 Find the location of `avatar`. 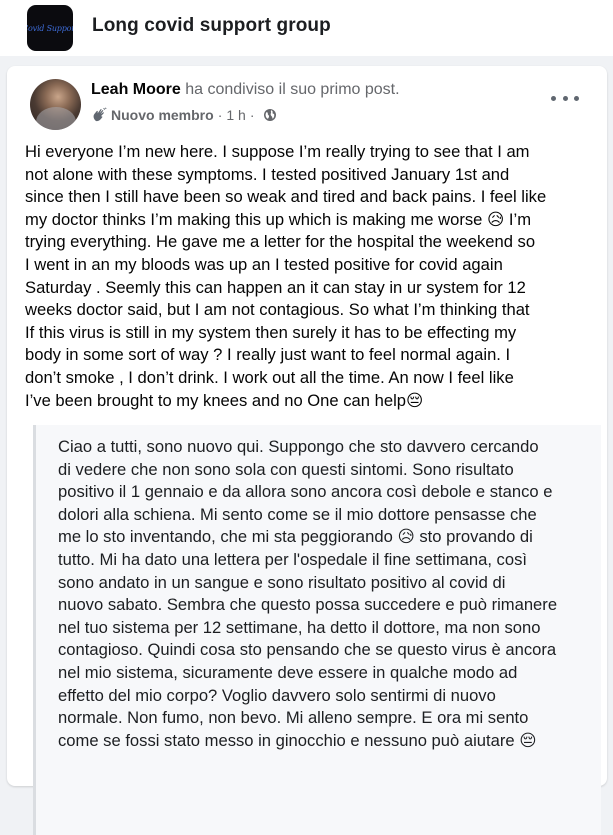

avatar is located at coordinates (55, 104).